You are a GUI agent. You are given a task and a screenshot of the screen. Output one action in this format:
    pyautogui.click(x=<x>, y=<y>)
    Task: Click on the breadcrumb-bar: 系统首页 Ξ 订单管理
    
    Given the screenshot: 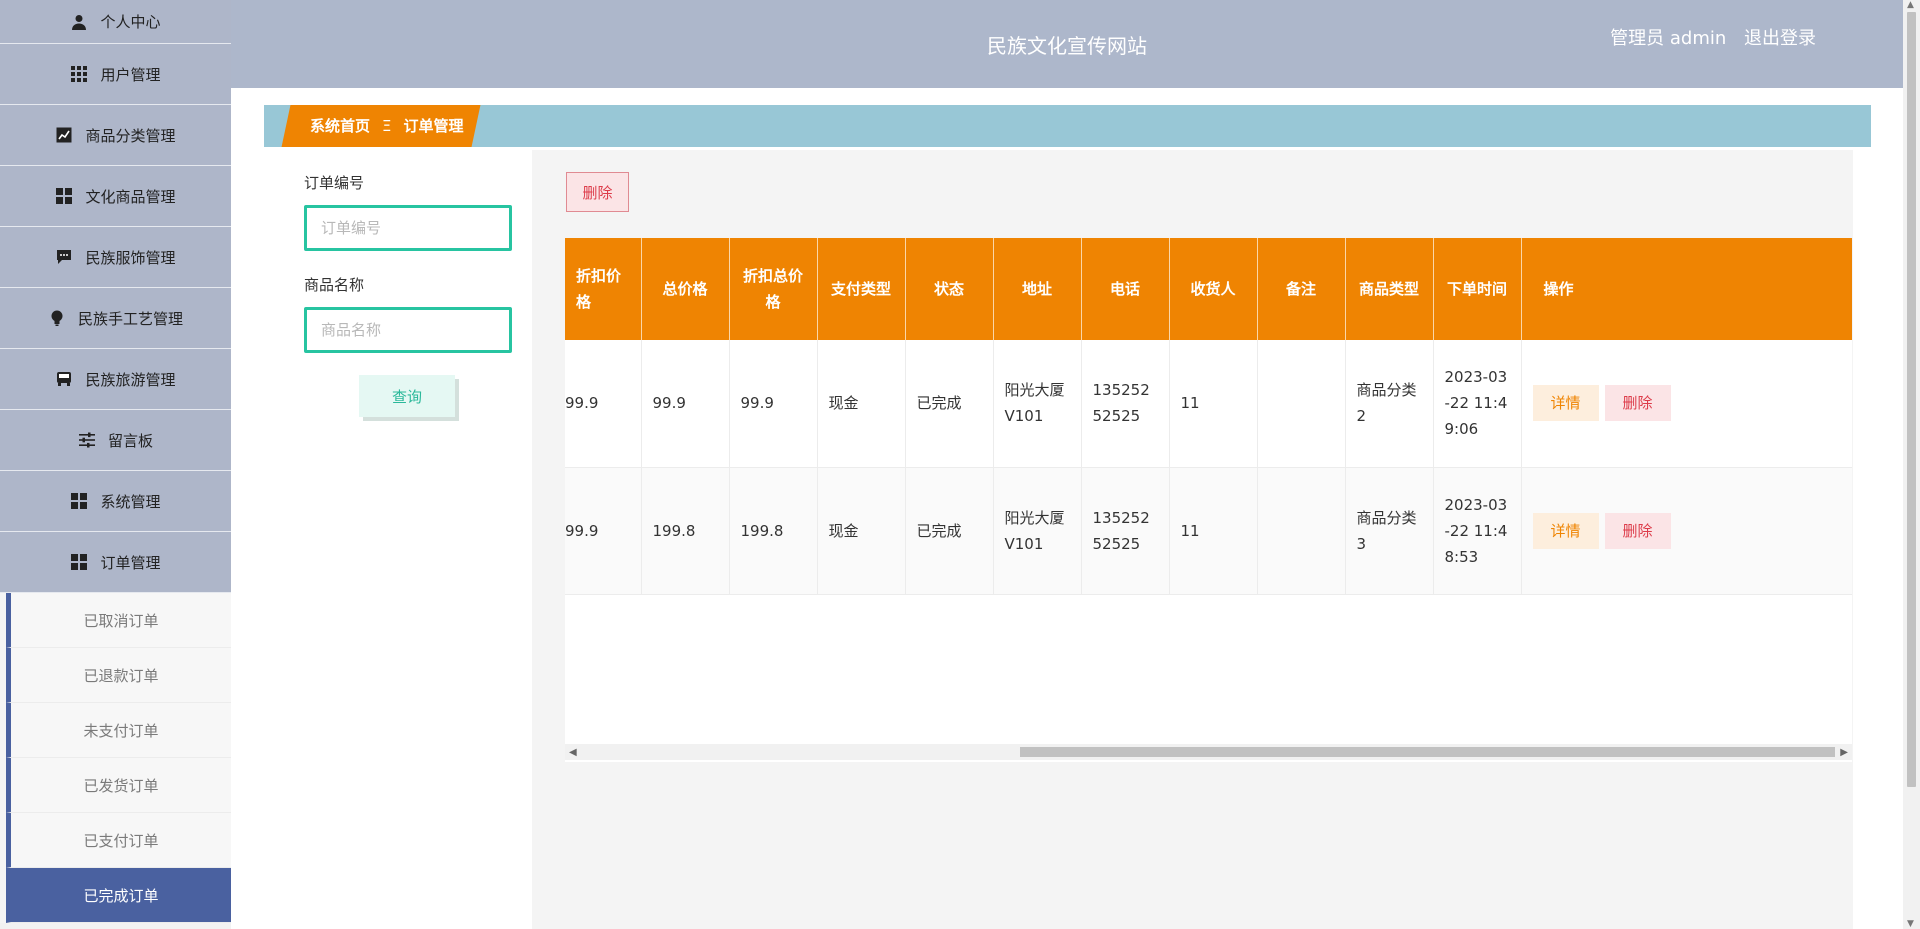 What is the action you would take?
    pyautogui.click(x=1067, y=126)
    